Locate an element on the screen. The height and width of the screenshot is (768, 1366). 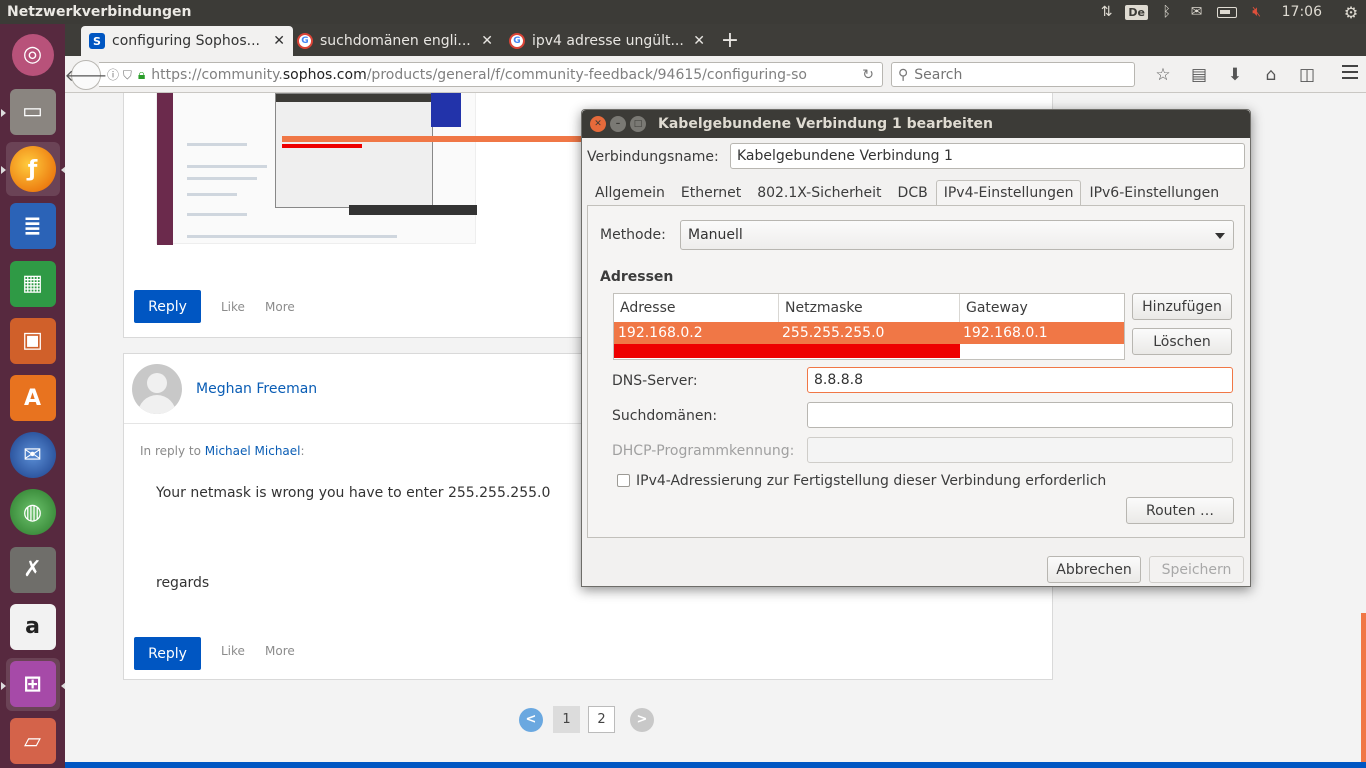
dhcp-client-id-input is located at coordinates (1020, 450).